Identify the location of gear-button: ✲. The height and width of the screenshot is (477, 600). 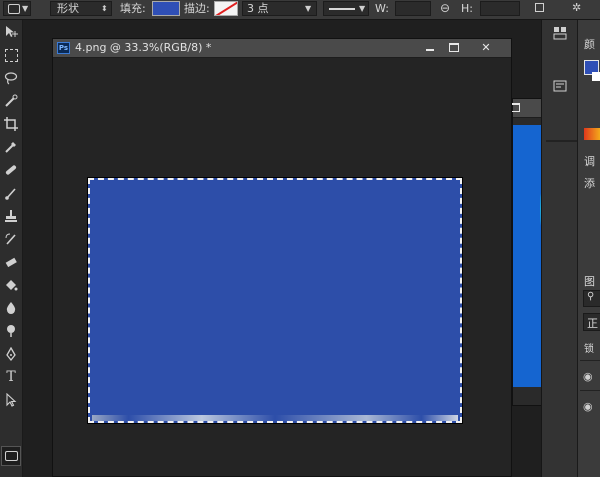
(578, 8).